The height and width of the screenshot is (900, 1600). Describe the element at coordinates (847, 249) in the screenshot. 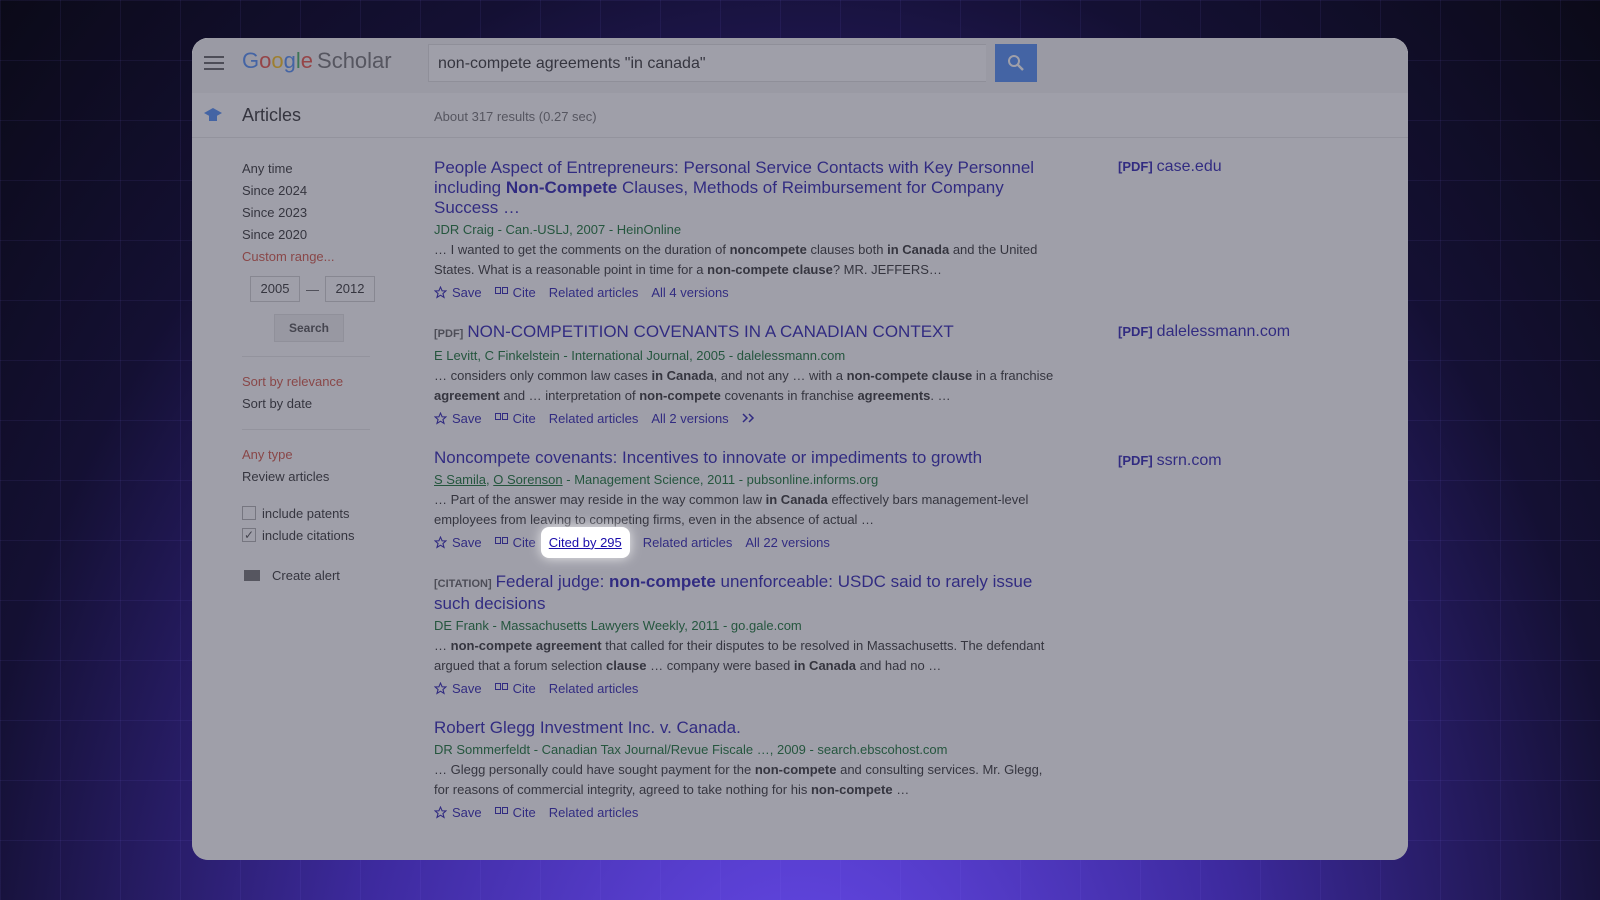

I see `snippet-text: clauses both` at that location.